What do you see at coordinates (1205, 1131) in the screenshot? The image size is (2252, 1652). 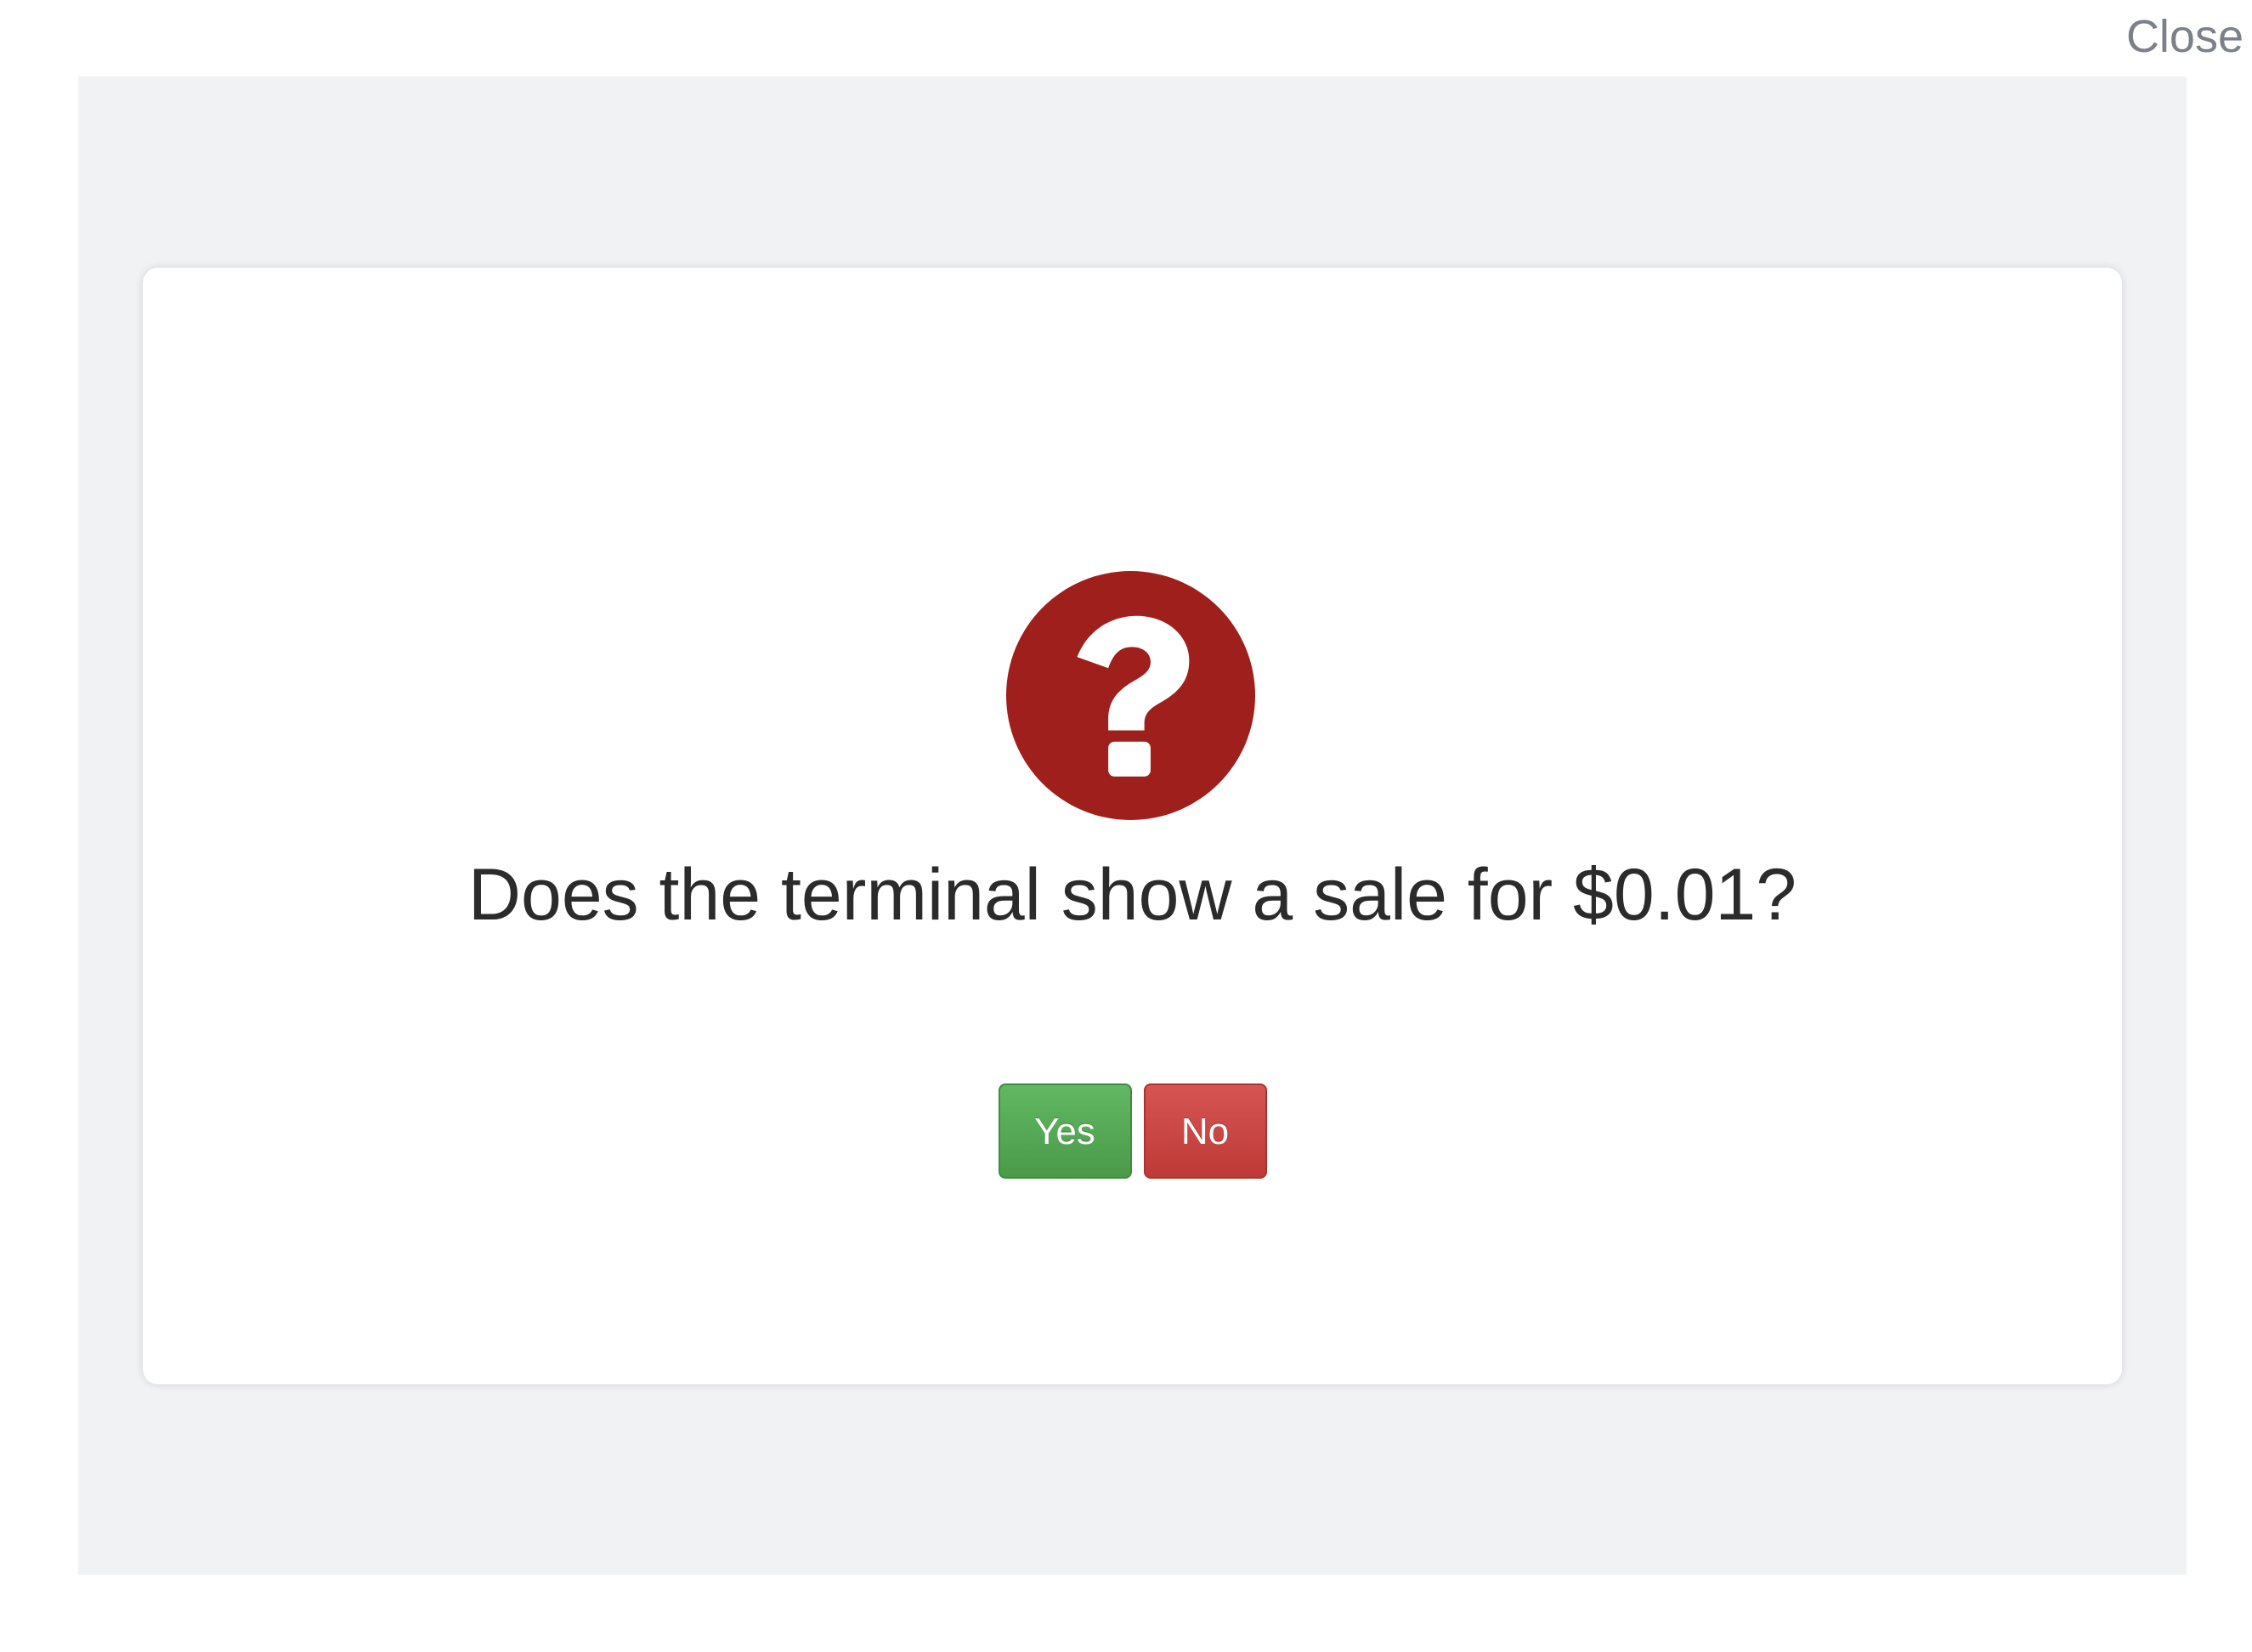 I see `no-button: No` at bounding box center [1205, 1131].